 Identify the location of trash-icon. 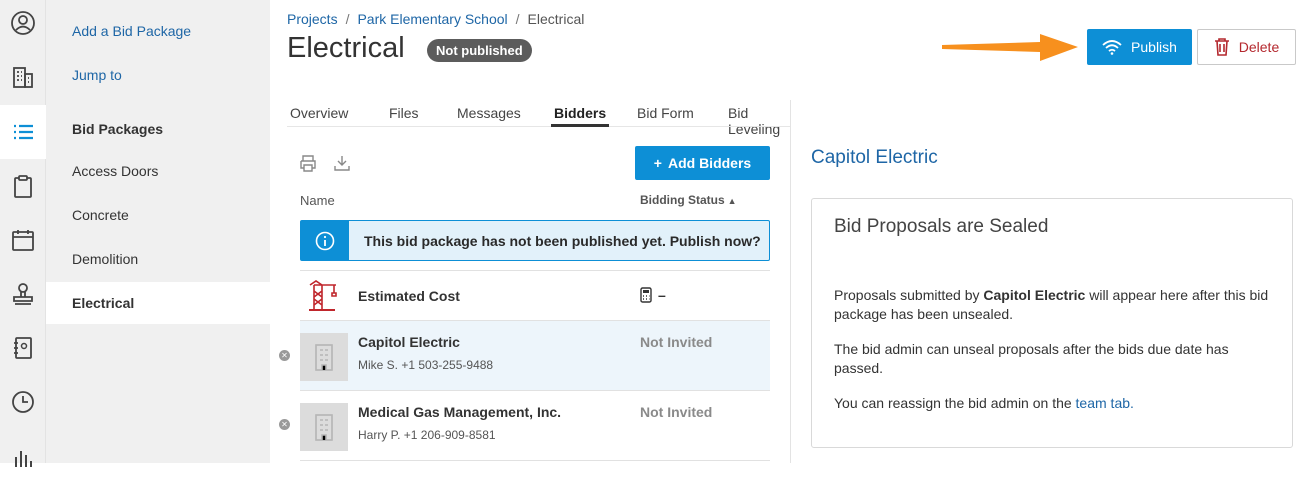
(1221, 47).